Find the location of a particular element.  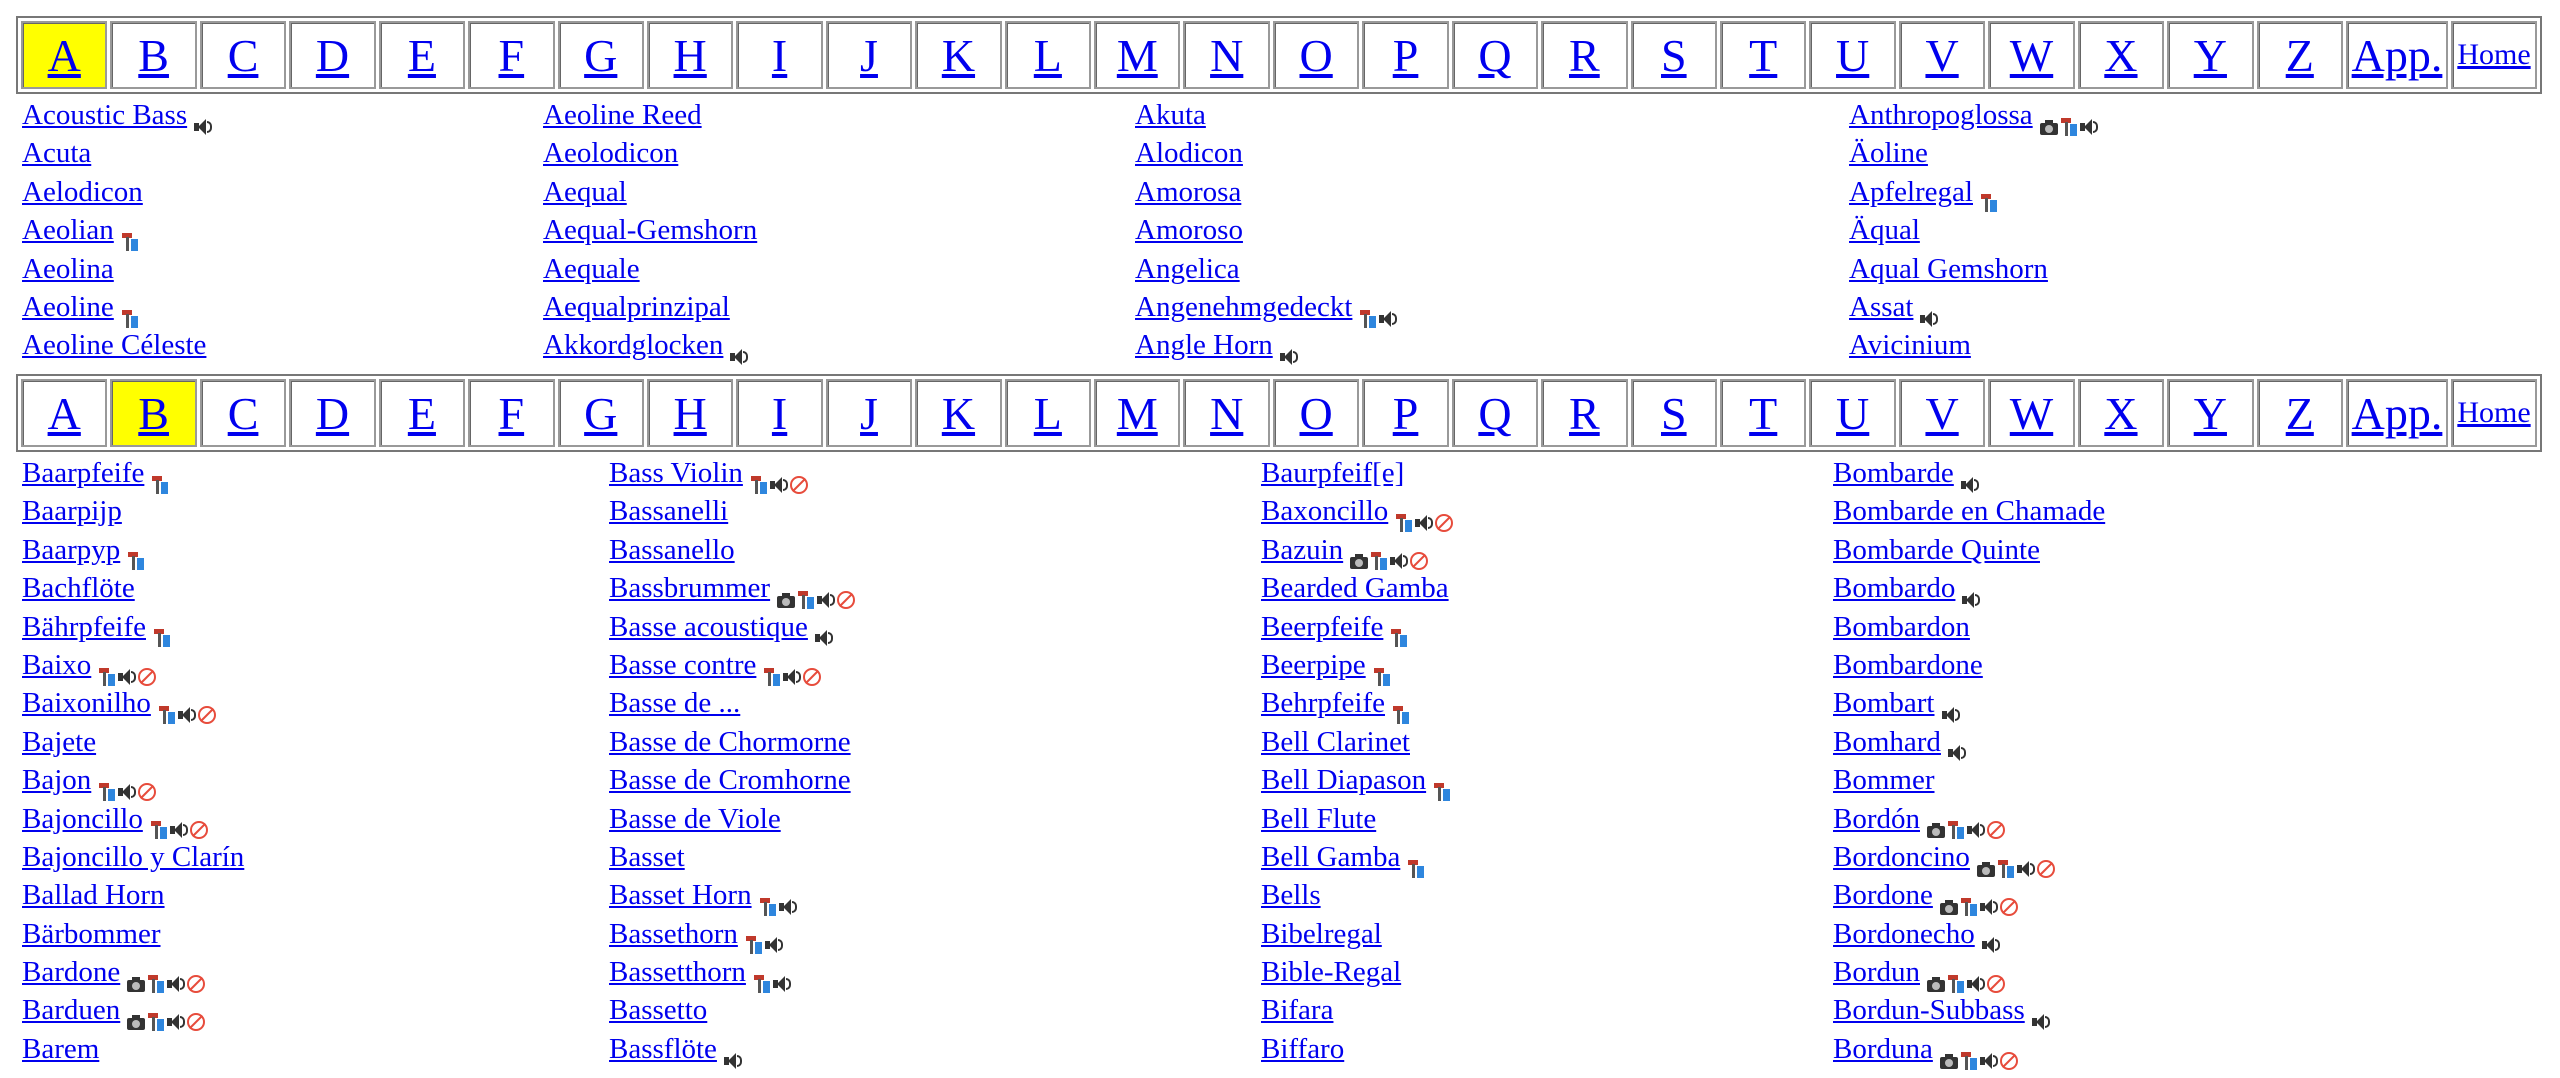

stop-name-link: Avicinium is located at coordinates (1910, 345).